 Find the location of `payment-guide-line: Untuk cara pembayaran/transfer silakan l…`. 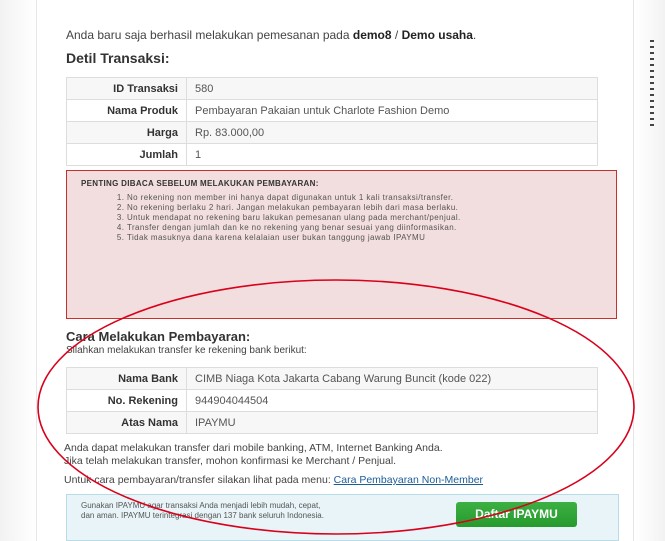

payment-guide-line: Untuk cara pembayaran/transfer silakan l… is located at coordinates (274, 480).